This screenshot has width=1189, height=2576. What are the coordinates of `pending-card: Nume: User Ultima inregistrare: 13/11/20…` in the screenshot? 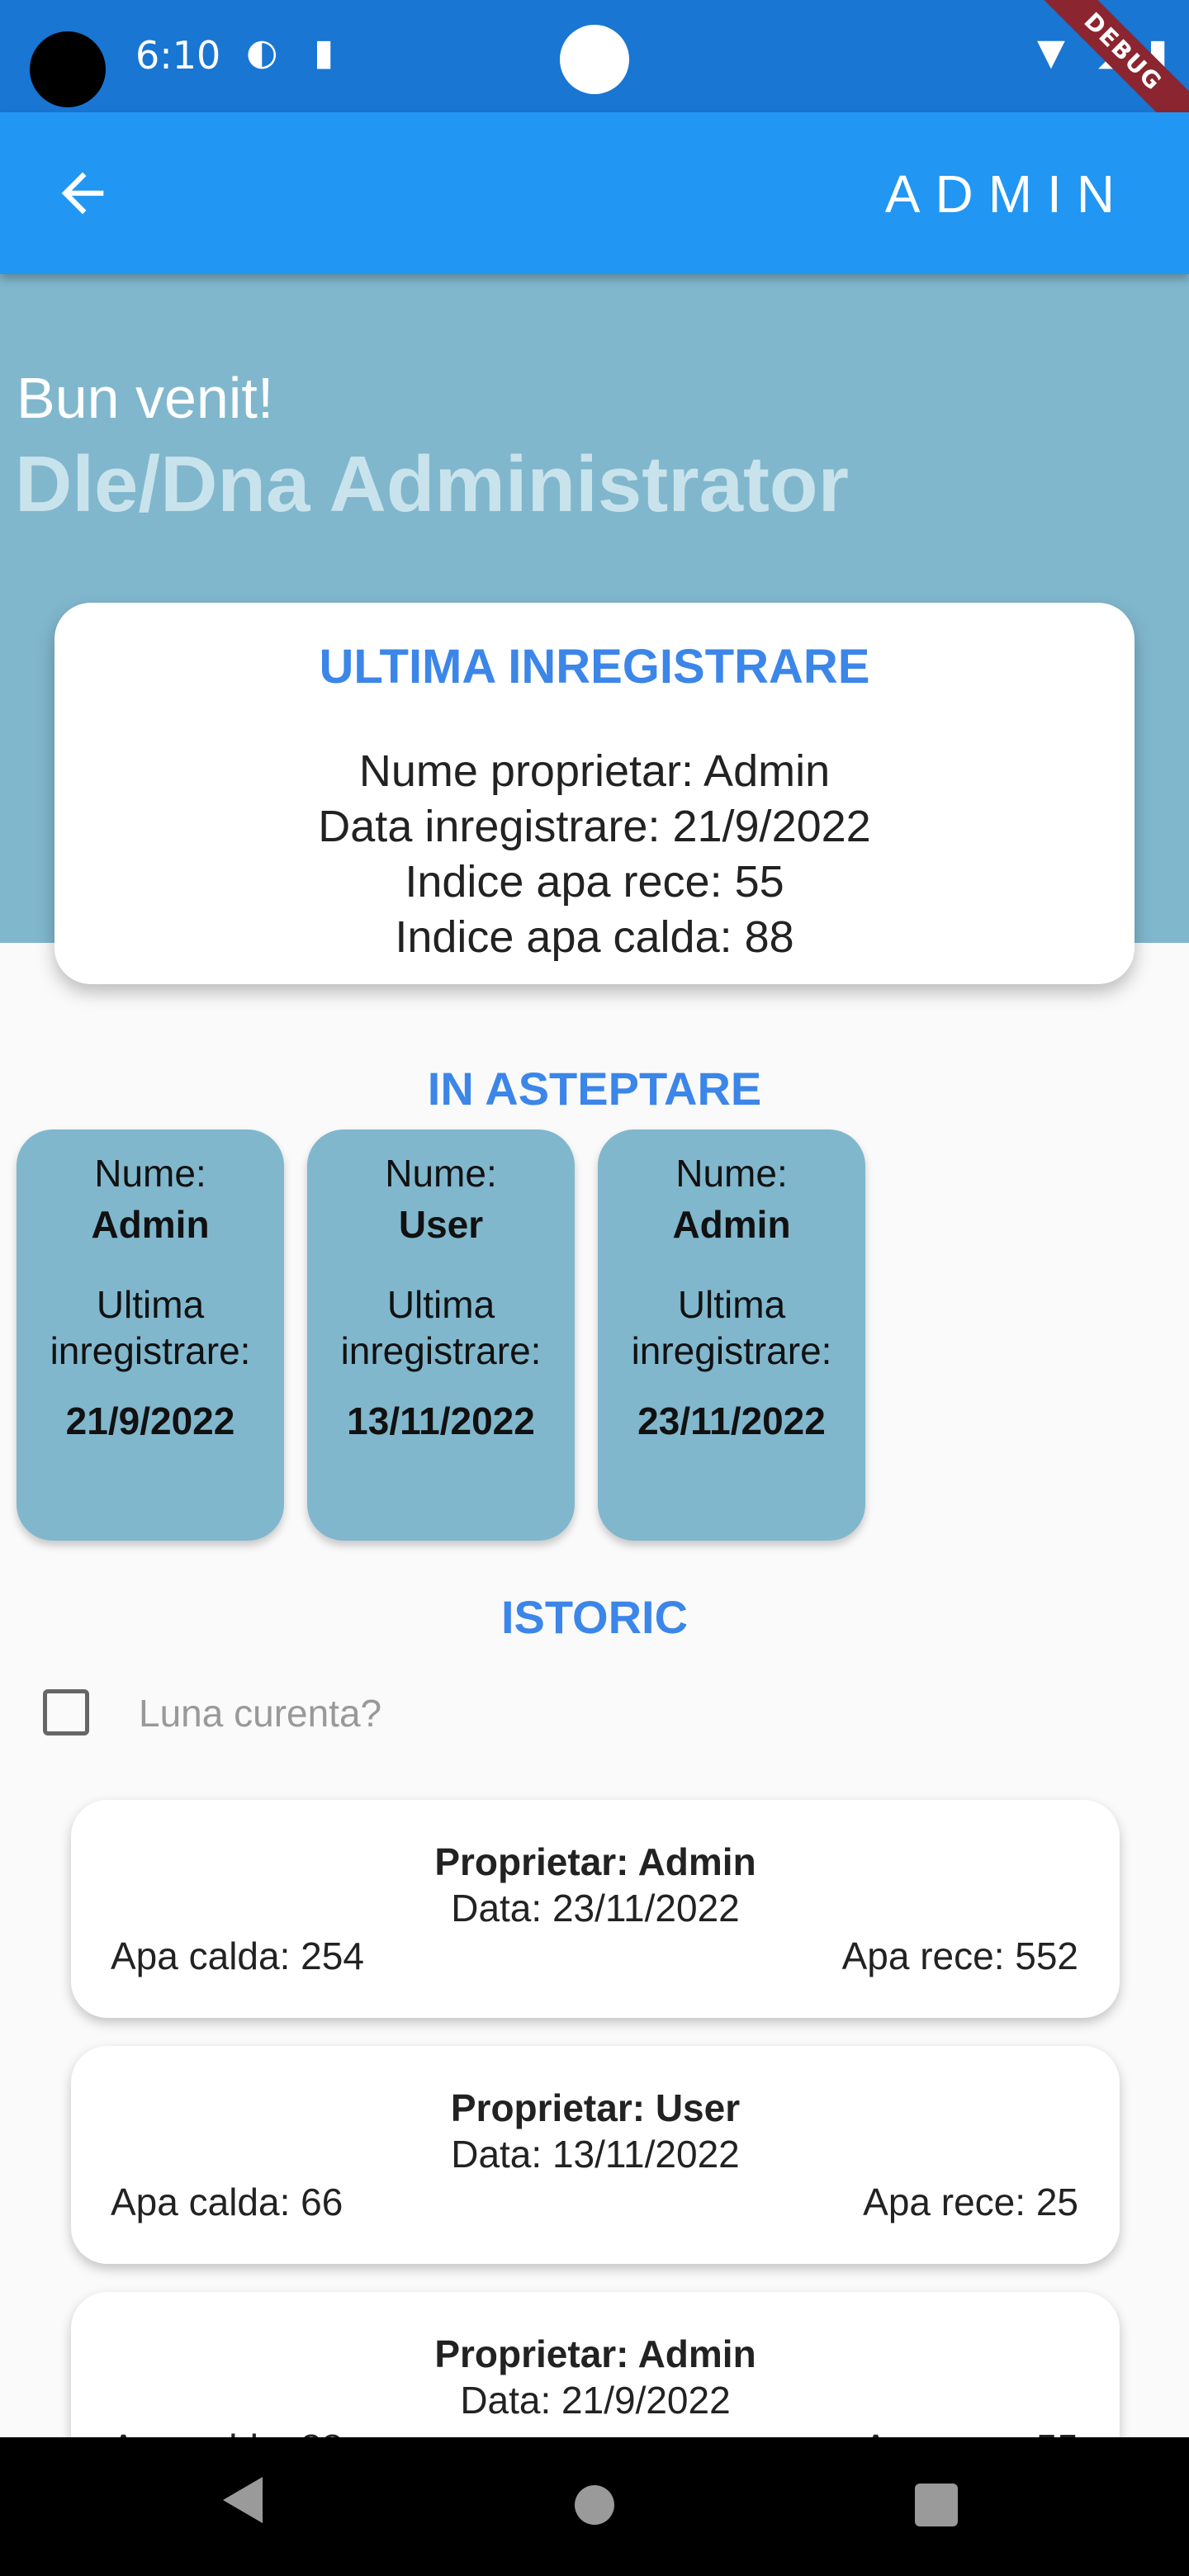 It's located at (441, 1335).